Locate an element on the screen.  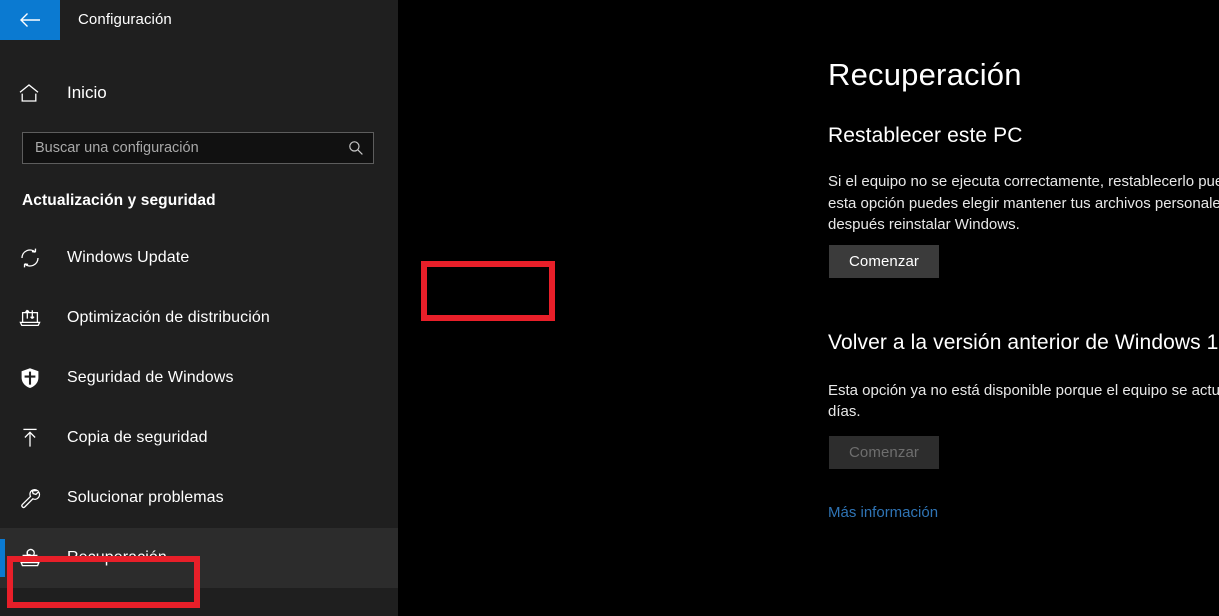
sidebar-item-label: Copia de seguridad is located at coordinates (137, 437).